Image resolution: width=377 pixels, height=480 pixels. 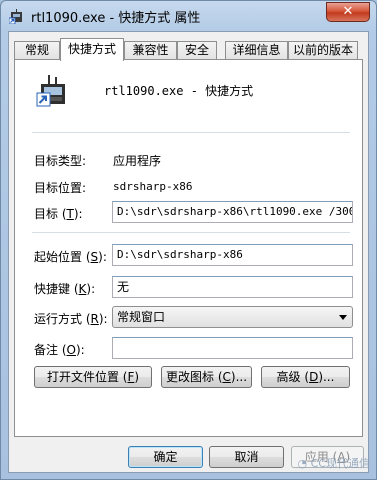 What do you see at coordinates (153, 186) in the screenshot?
I see `target-location-value: sdrsharp-x86` at bounding box center [153, 186].